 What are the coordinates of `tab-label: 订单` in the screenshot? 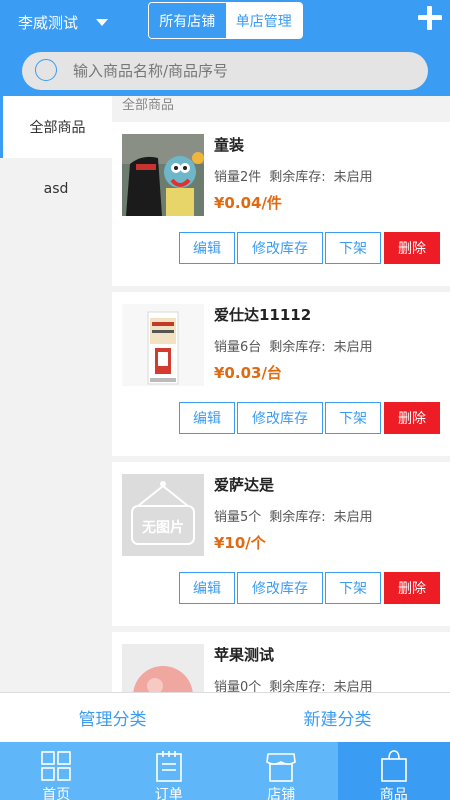 It's located at (168, 793).